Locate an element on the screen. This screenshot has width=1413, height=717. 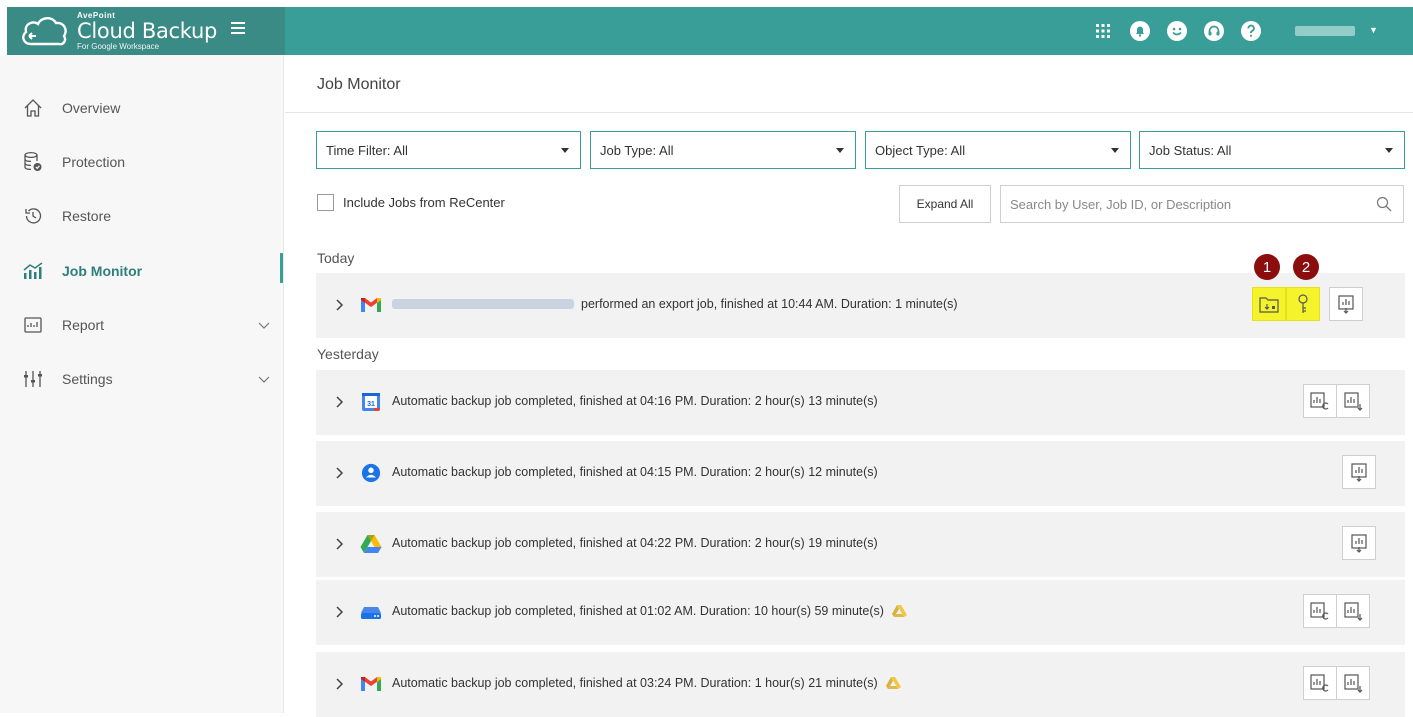
cloud-logo-icon is located at coordinates (44, 31).